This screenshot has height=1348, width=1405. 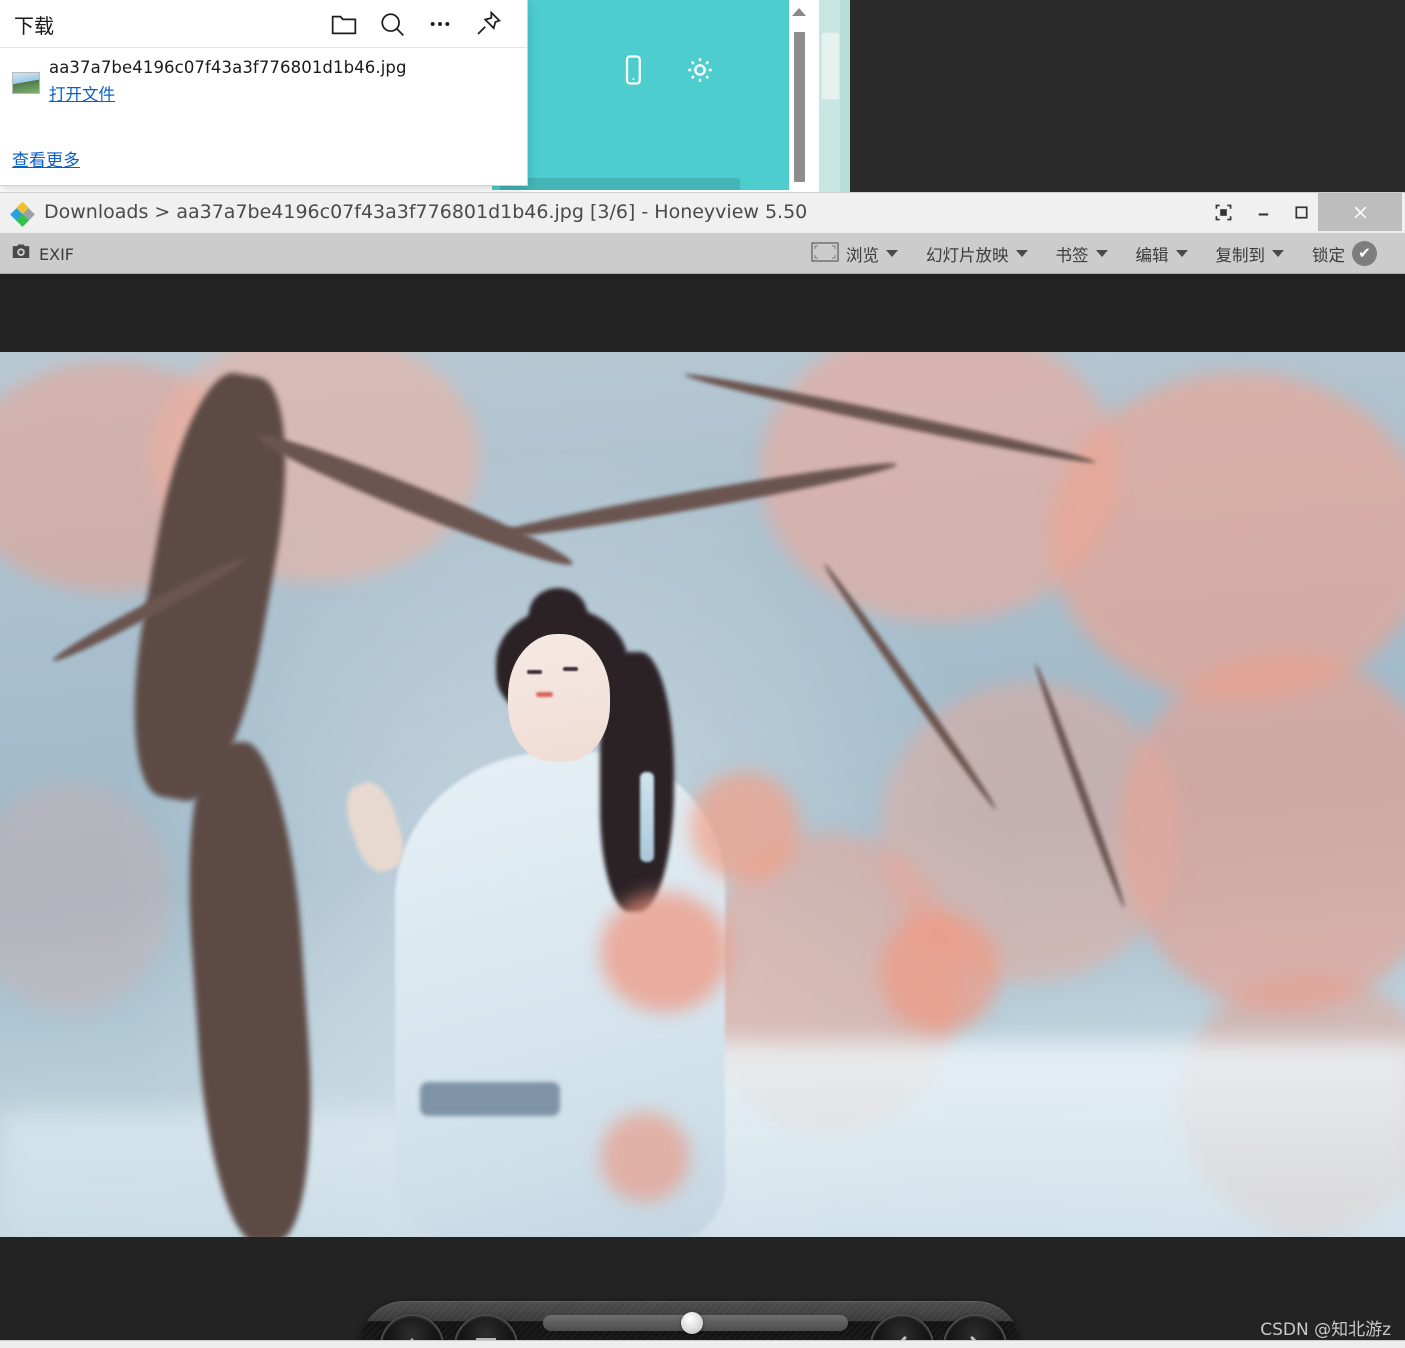 I want to click on folder-icon, so click(x=344, y=24).